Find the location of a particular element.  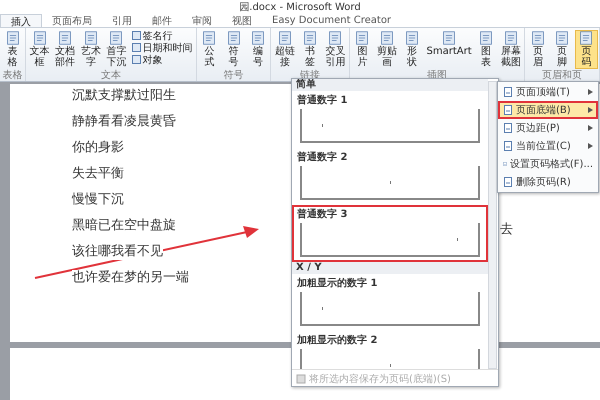

ribbon-tab: 插入 is located at coordinates (21, 20).